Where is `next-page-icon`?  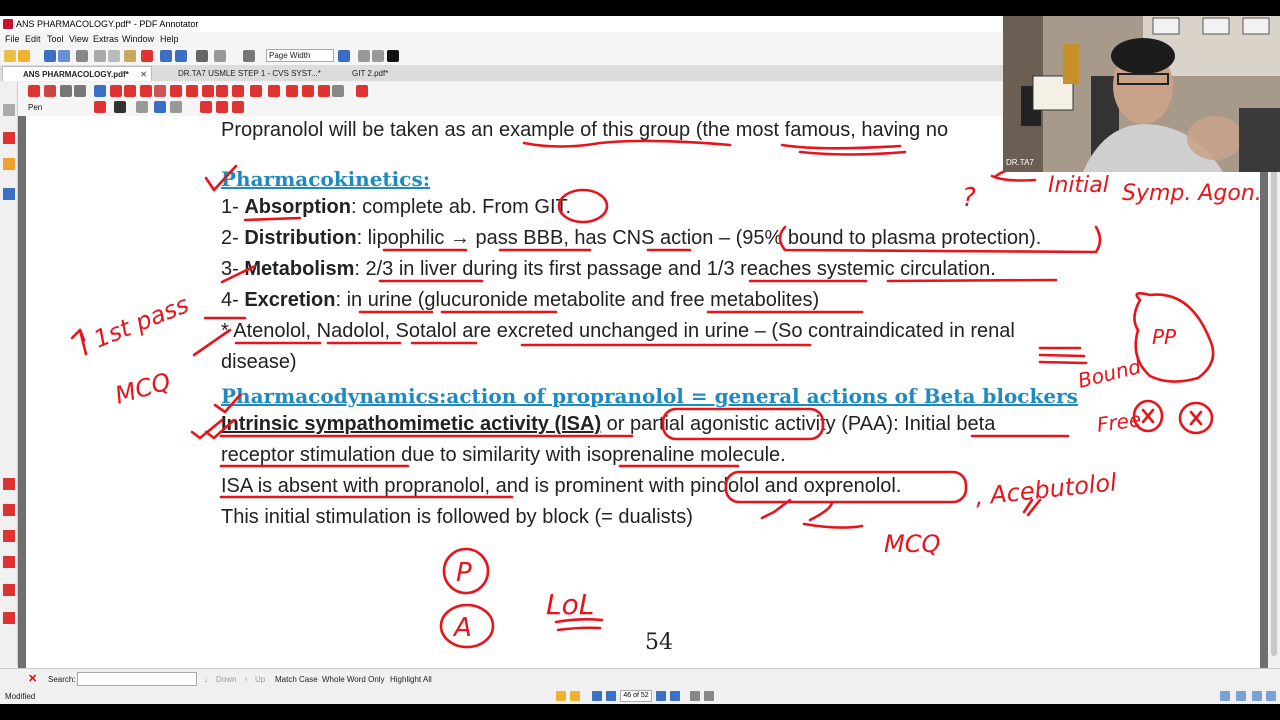
next-page-icon is located at coordinates (661, 696).